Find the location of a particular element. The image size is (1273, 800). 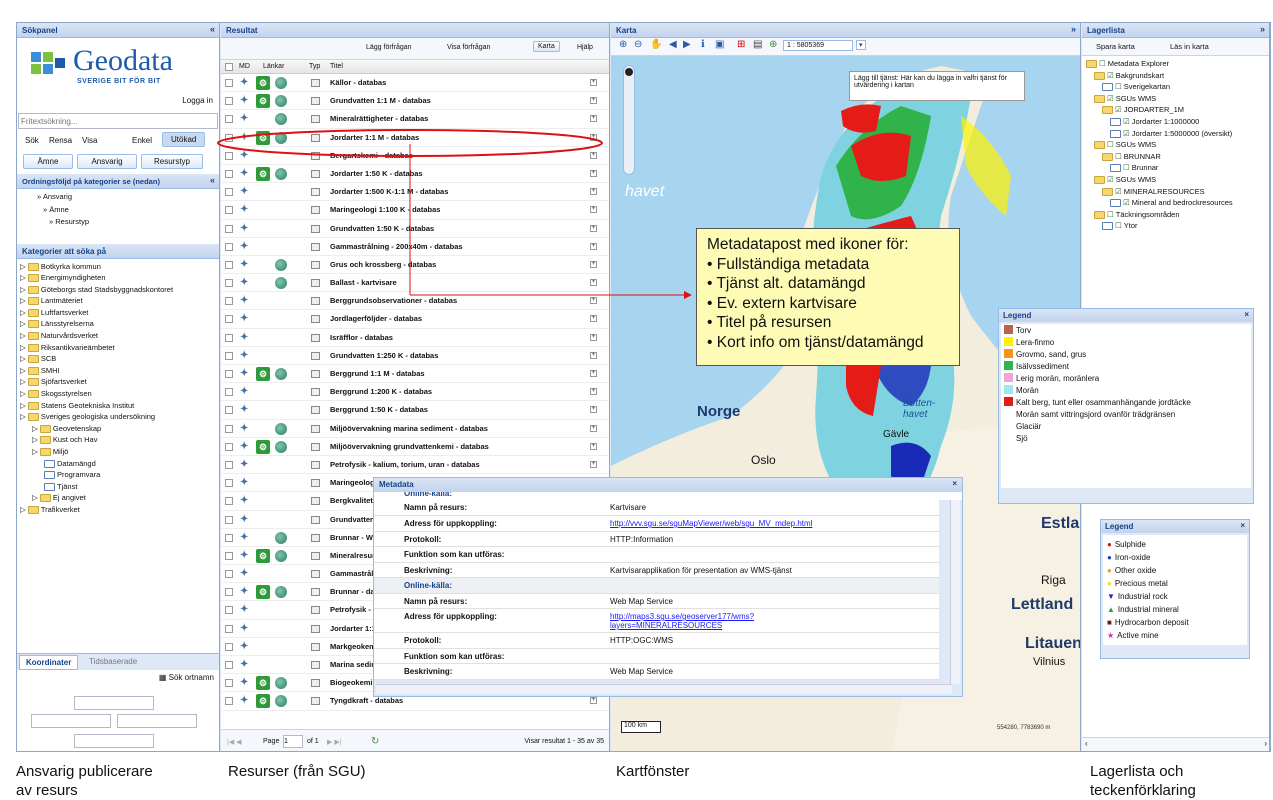

metadata-row: Namn på resurs: Kartvisare is located at coordinates (656, 508).